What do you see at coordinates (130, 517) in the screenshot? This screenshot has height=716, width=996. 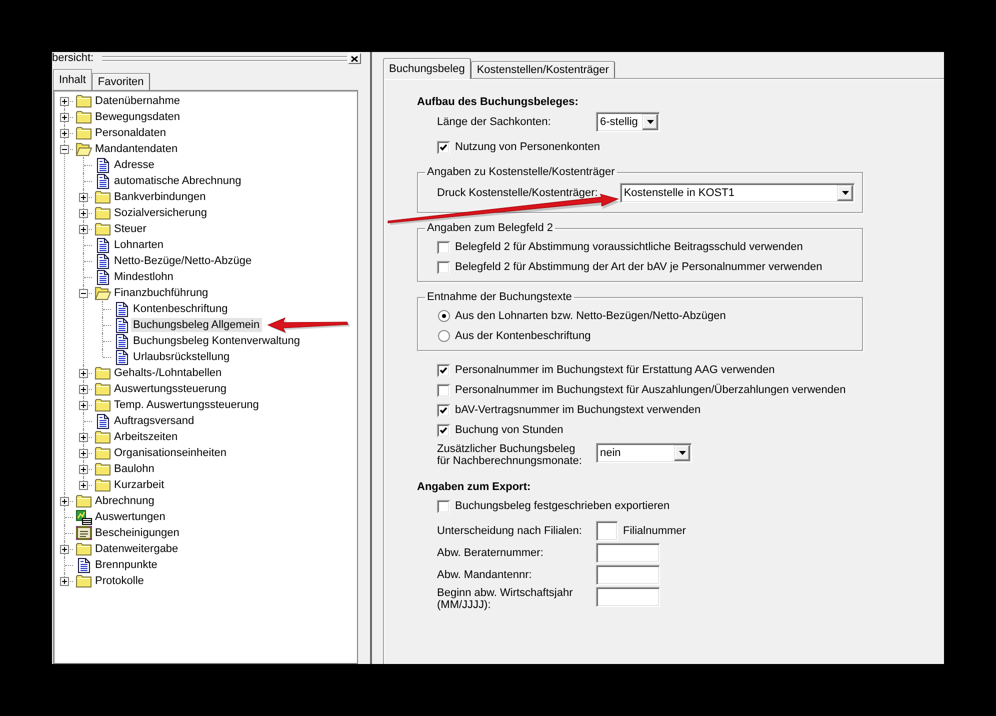 I see `tree-item: Auswertungen` at bounding box center [130, 517].